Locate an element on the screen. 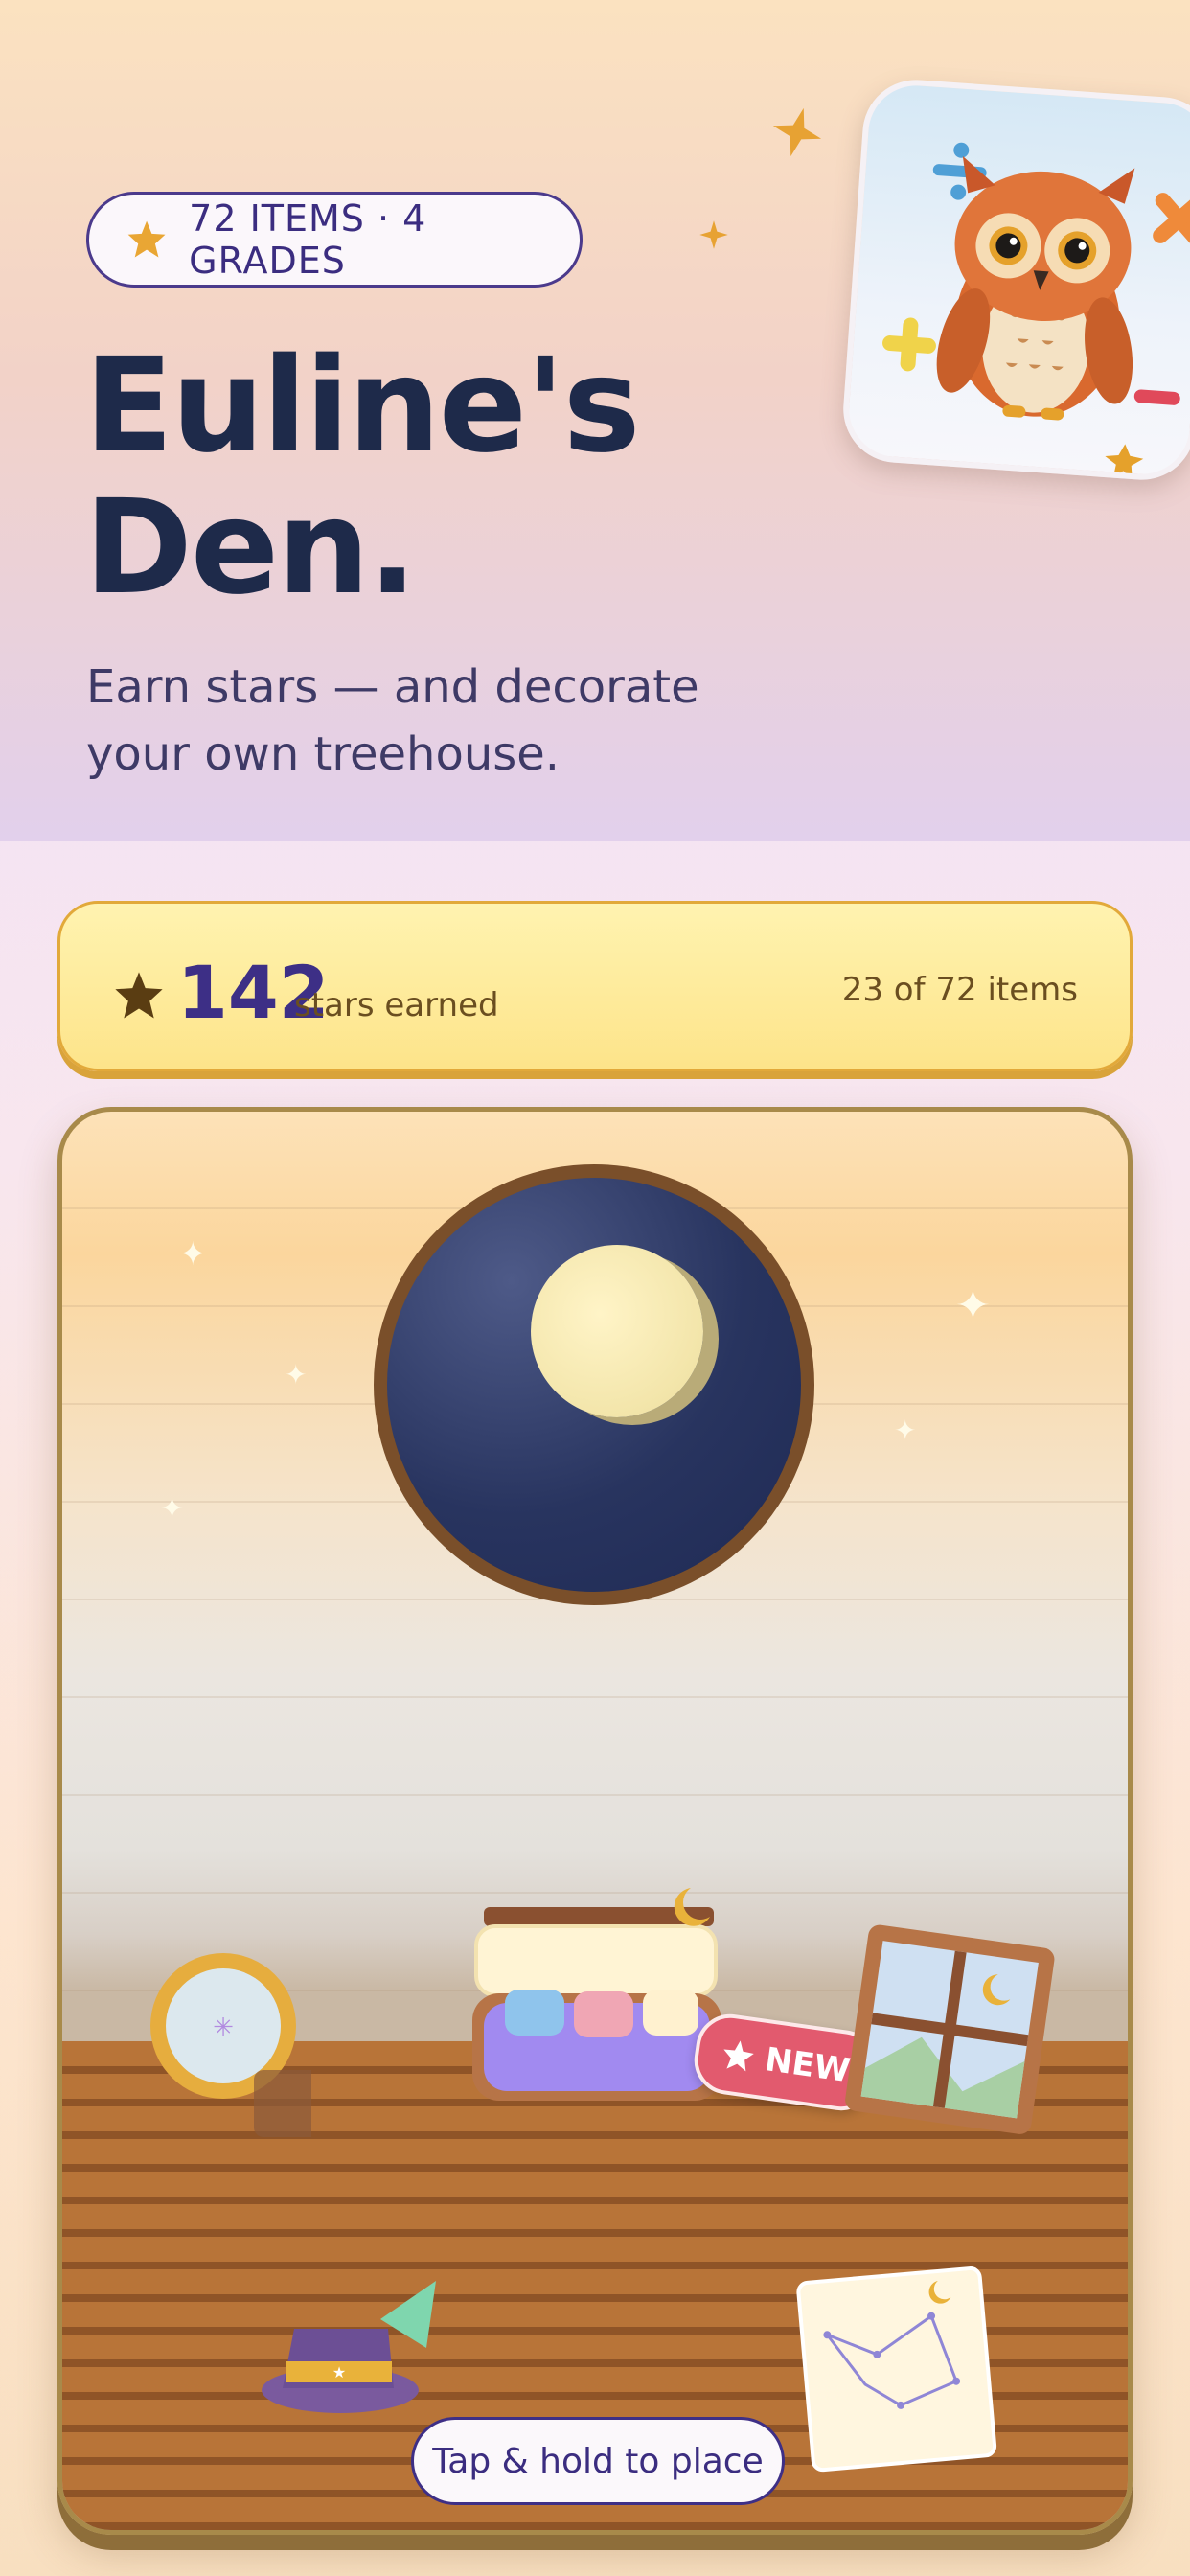  tap-hold-hint: Tap & hold to place is located at coordinates (598, 2461).